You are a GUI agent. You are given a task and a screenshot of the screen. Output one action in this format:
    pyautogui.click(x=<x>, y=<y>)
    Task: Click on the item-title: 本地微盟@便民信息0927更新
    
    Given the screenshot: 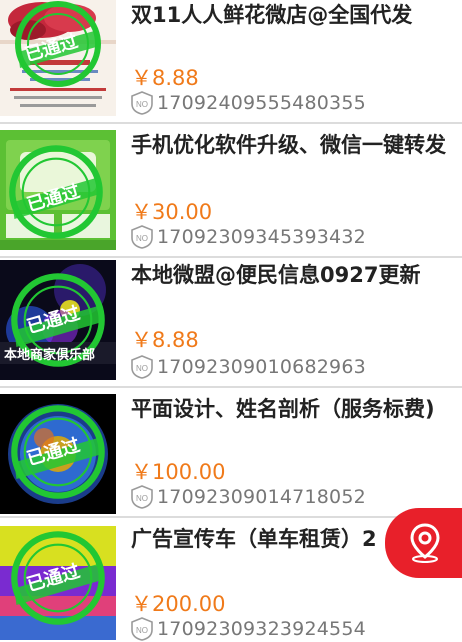 What is the action you would take?
    pyautogui.click(x=290, y=275)
    